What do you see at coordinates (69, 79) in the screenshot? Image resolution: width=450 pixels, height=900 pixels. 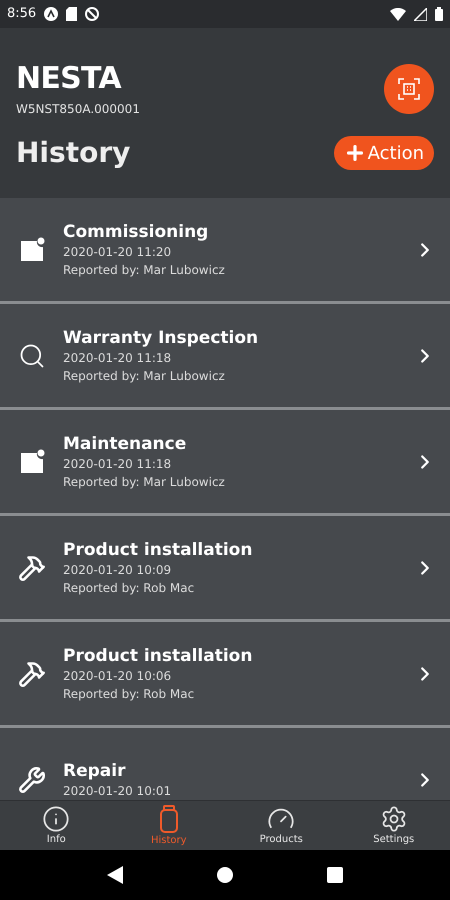 I see `brand-logo: NESTA` at bounding box center [69, 79].